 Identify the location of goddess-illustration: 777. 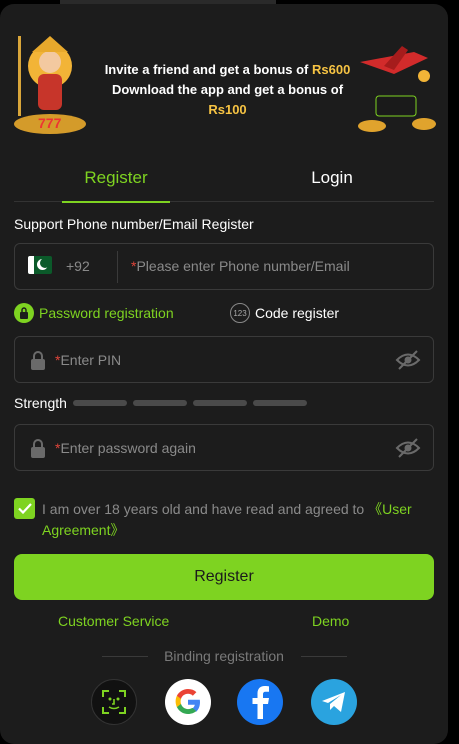
(50, 85).